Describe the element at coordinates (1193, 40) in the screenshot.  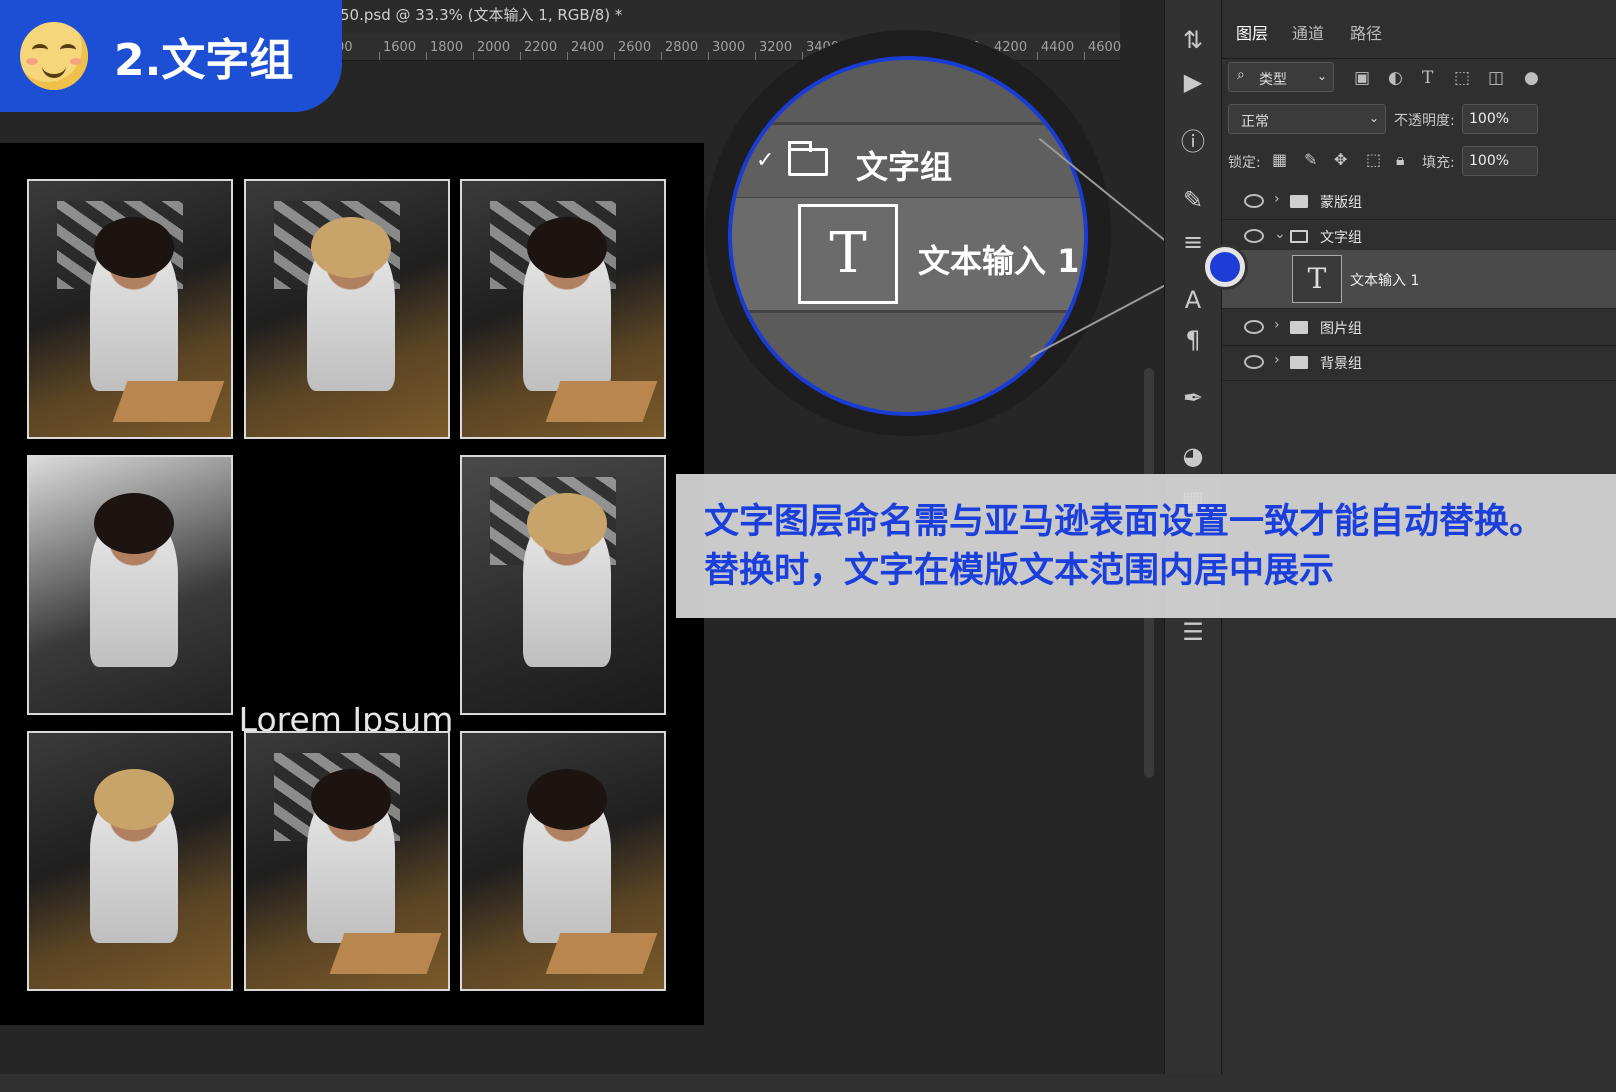
I see `history-icon: ⇅` at that location.